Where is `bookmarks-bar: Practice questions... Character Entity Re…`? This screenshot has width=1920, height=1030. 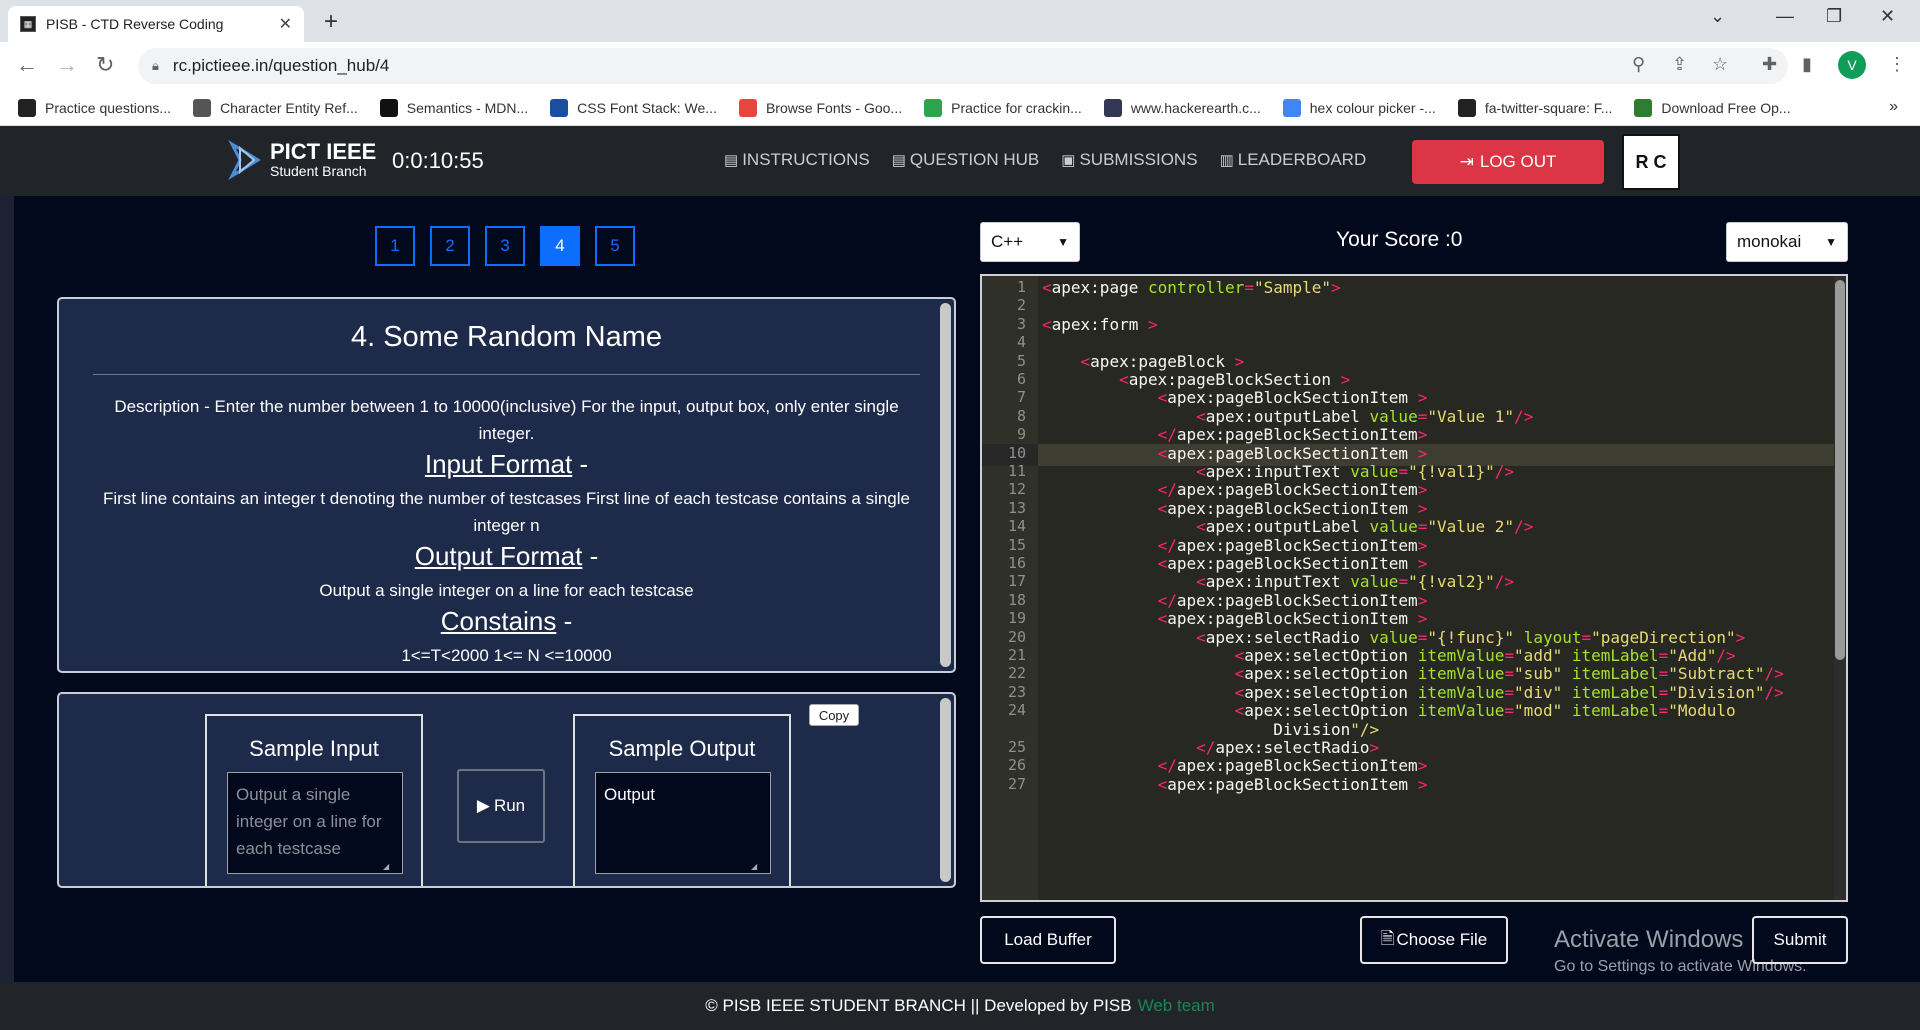
bookmarks-bar: Practice questions... Character Entity Re… is located at coordinates (960, 108).